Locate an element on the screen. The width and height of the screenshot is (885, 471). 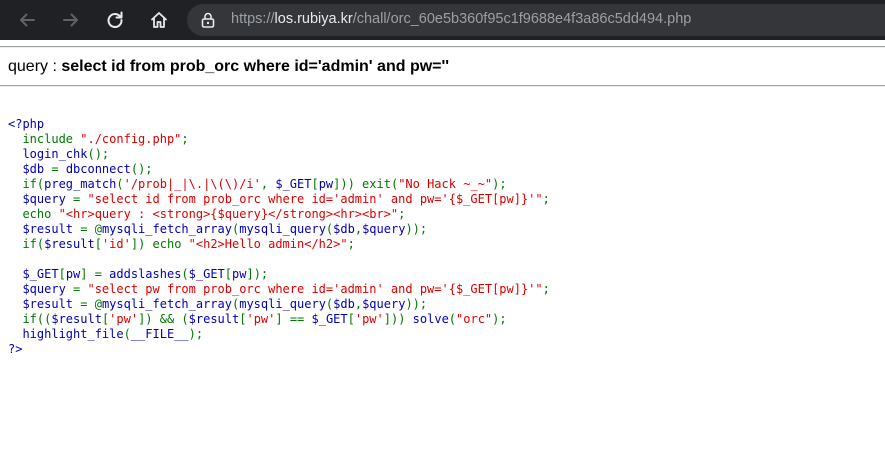
code-token: login_chk is located at coordinates (48, 154).